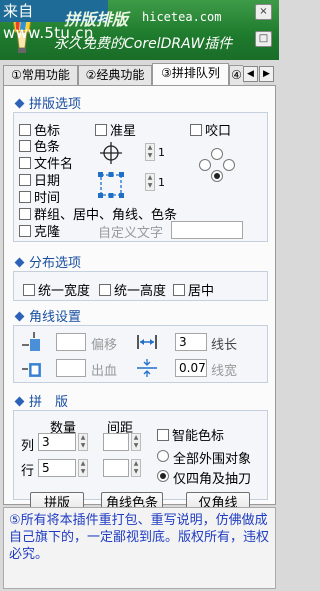  I want to click on layout-options-heading: 拼版选项, so click(48, 102).